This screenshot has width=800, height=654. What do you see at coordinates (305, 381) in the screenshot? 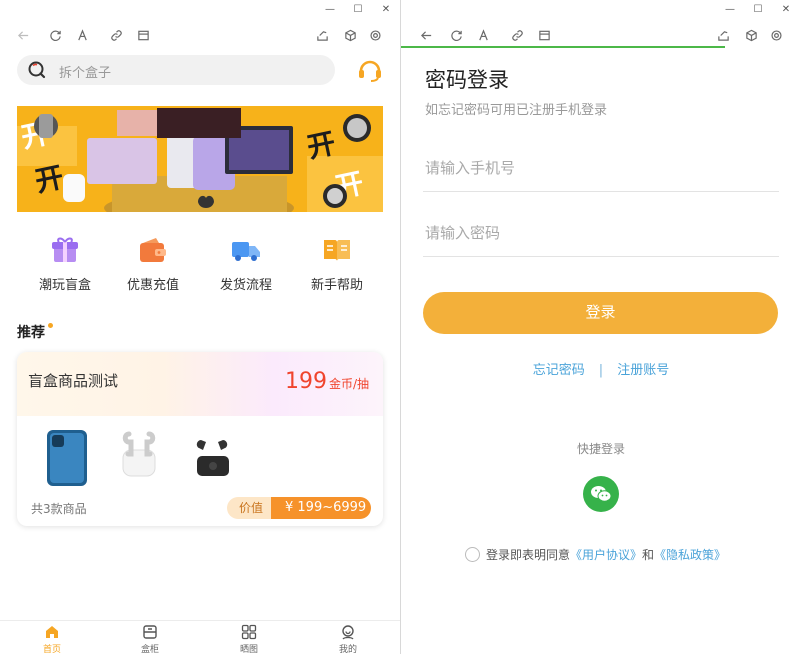
I see `price-value: 199` at bounding box center [305, 381].